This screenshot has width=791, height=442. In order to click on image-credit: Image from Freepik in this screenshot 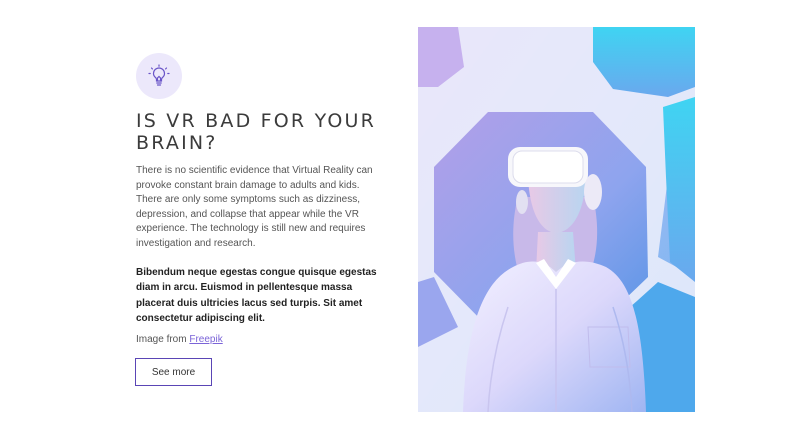, I will do `click(179, 339)`.